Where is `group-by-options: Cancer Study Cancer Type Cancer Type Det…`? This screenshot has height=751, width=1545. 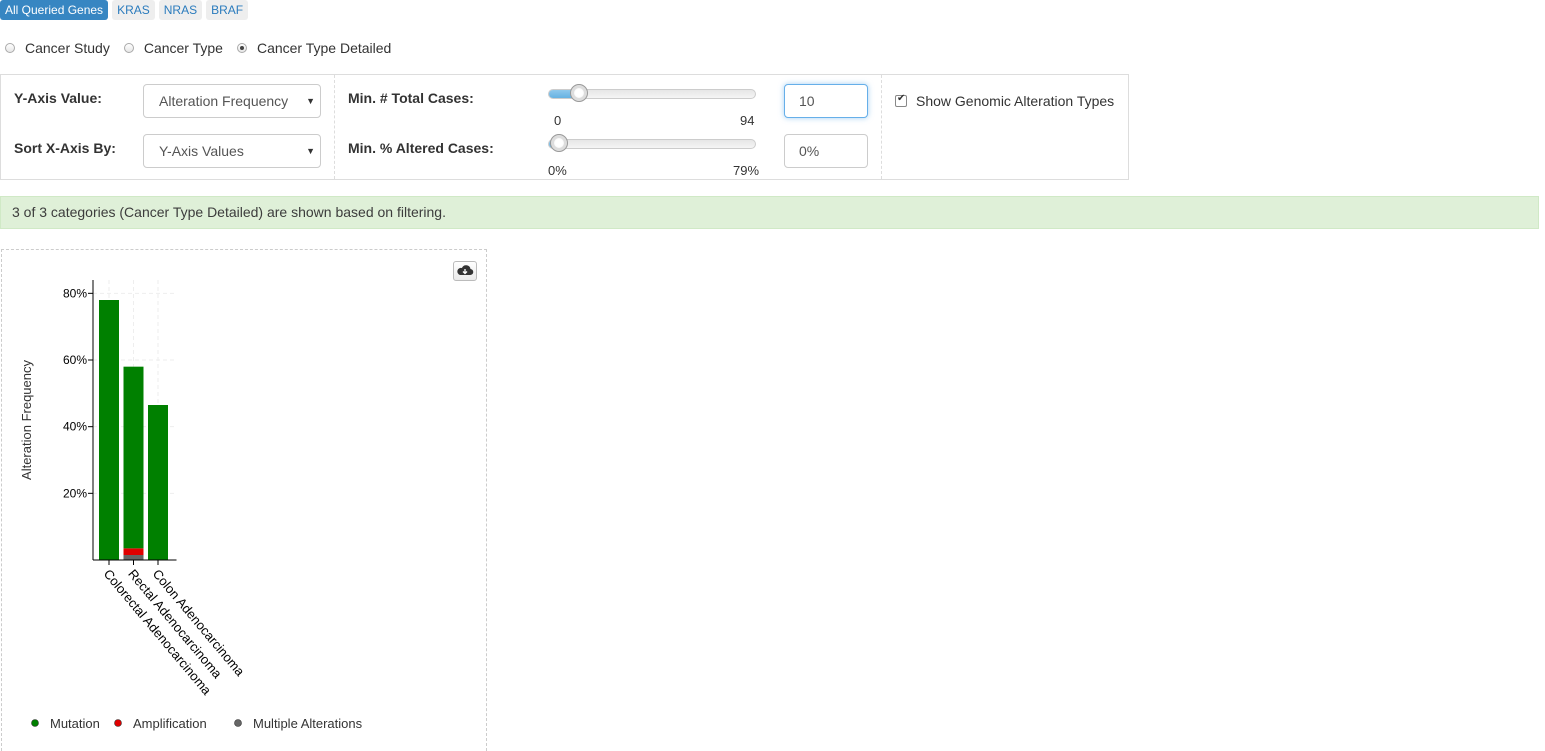
group-by-options: Cancer Study Cancer Type Cancer Type Det… is located at coordinates (205, 48).